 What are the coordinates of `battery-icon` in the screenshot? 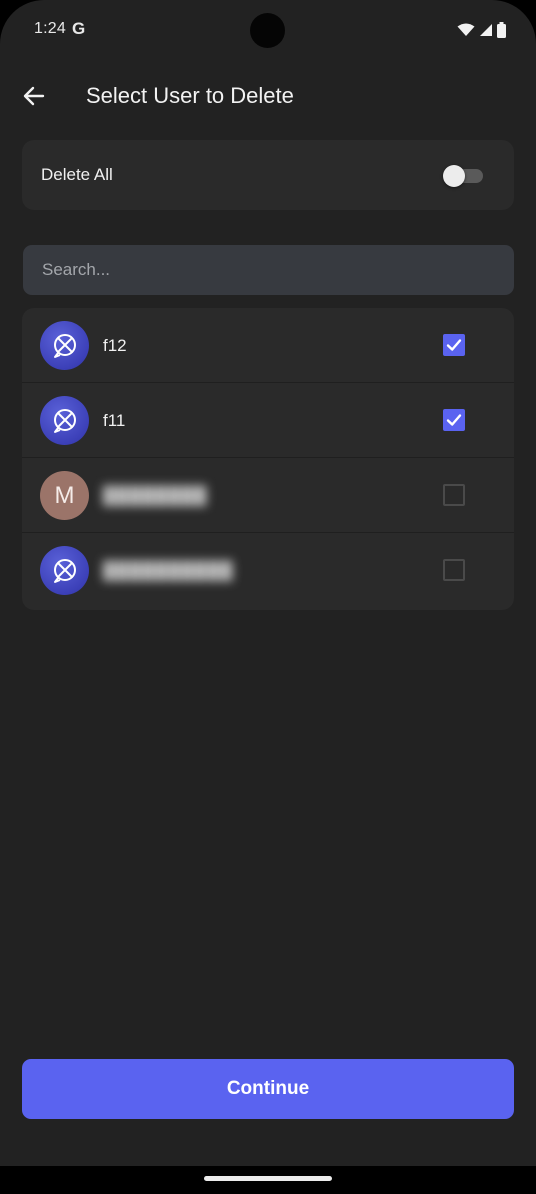 It's located at (501, 30).